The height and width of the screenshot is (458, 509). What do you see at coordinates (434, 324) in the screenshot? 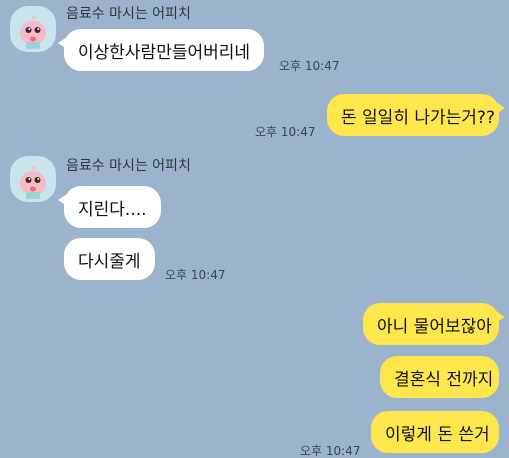
I see `message-bubble-outgoing: 아니 물어보잖아` at bounding box center [434, 324].